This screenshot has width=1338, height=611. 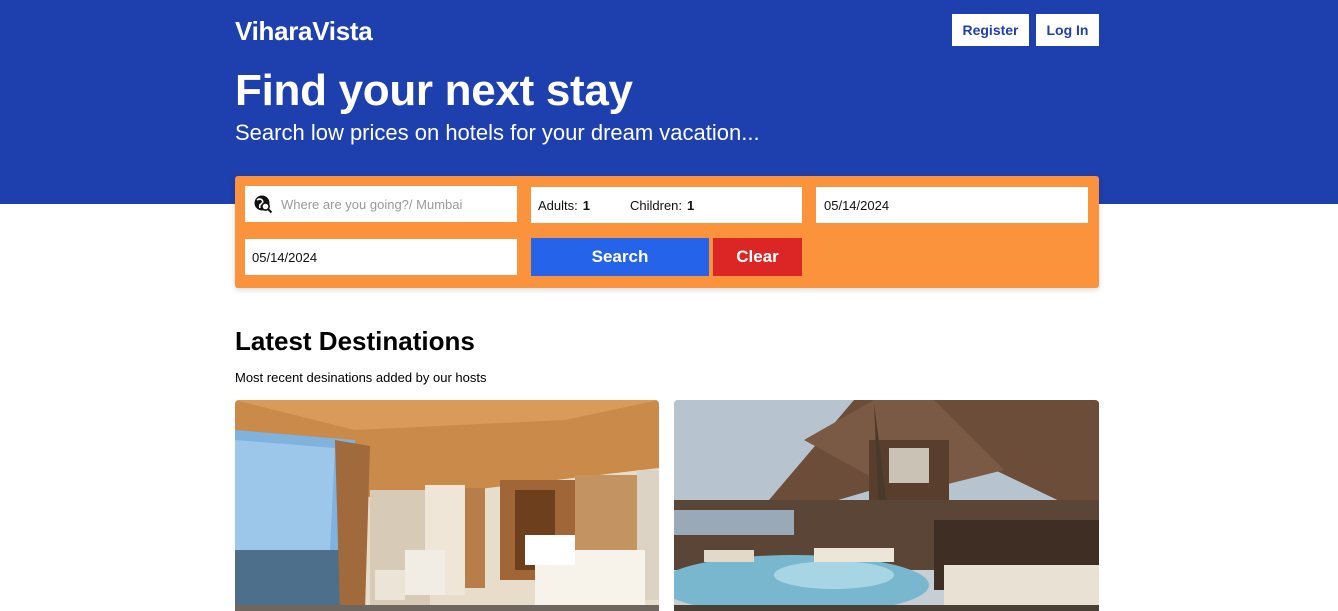 What do you see at coordinates (381, 257) in the screenshot?
I see `check-out-date-input: 05/14/2024` at bounding box center [381, 257].